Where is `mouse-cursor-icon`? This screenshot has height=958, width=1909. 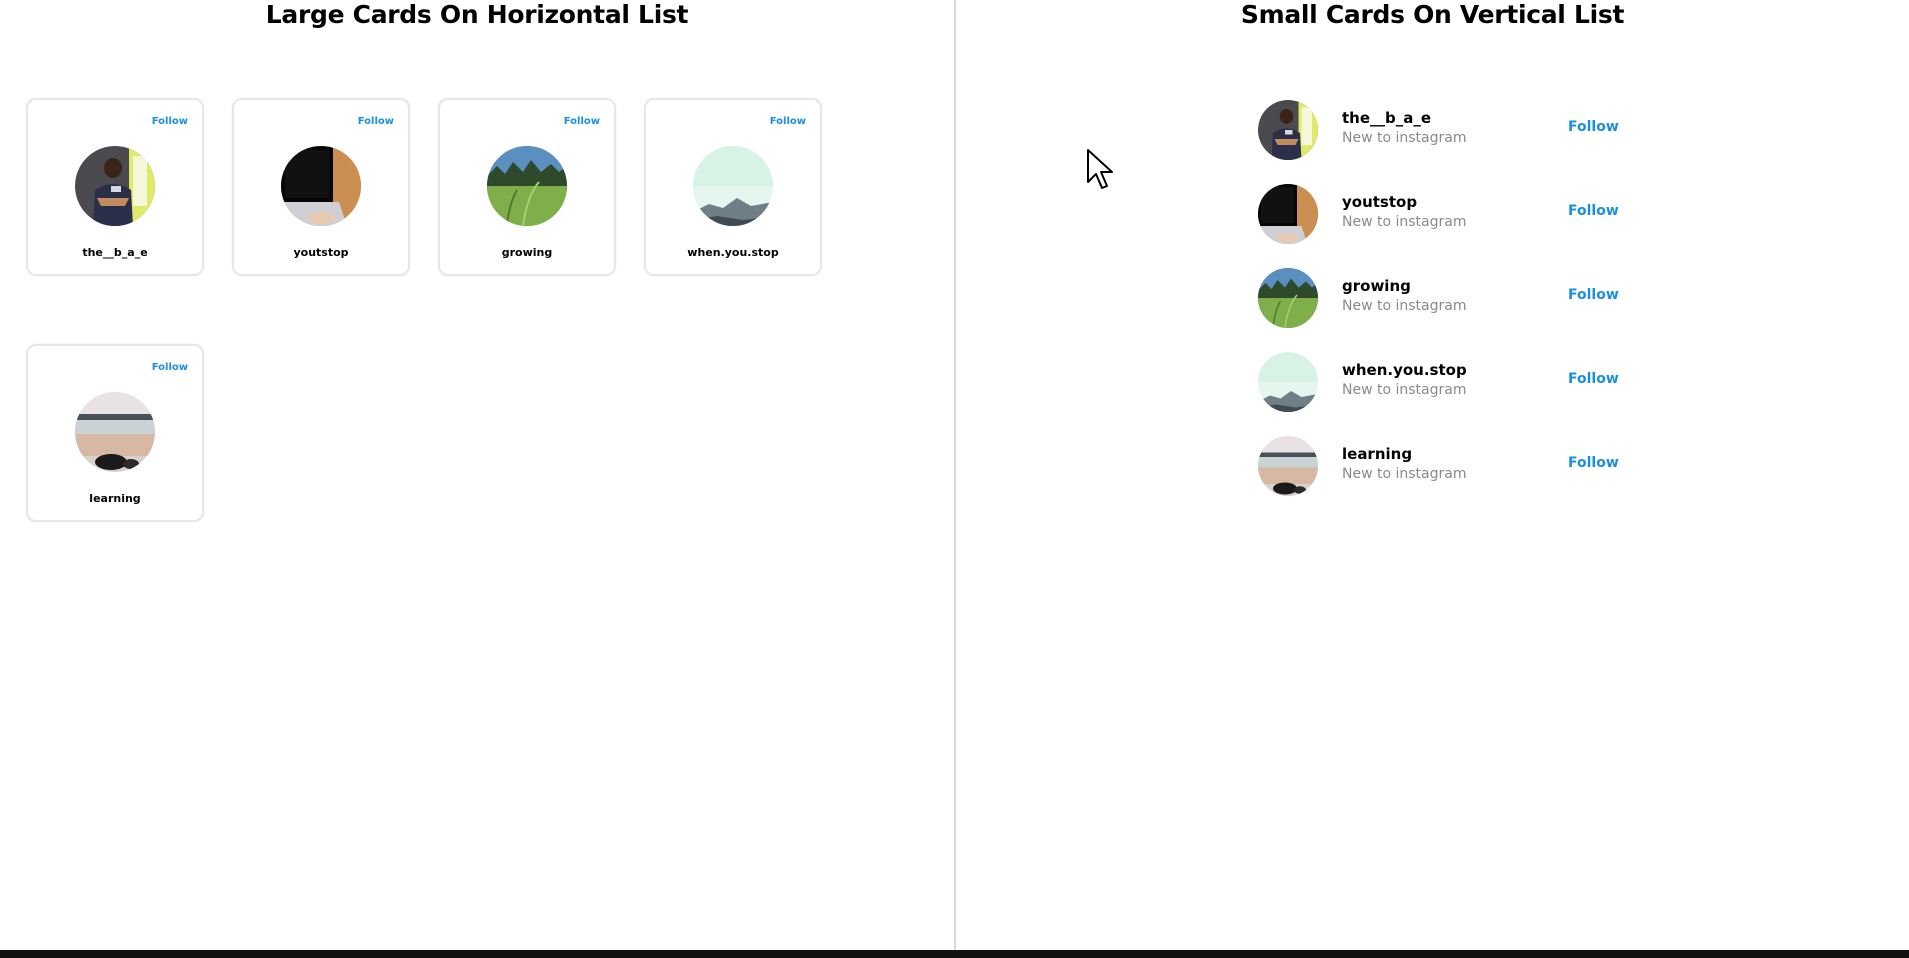
mouse-cursor-icon is located at coordinates (1100, 169).